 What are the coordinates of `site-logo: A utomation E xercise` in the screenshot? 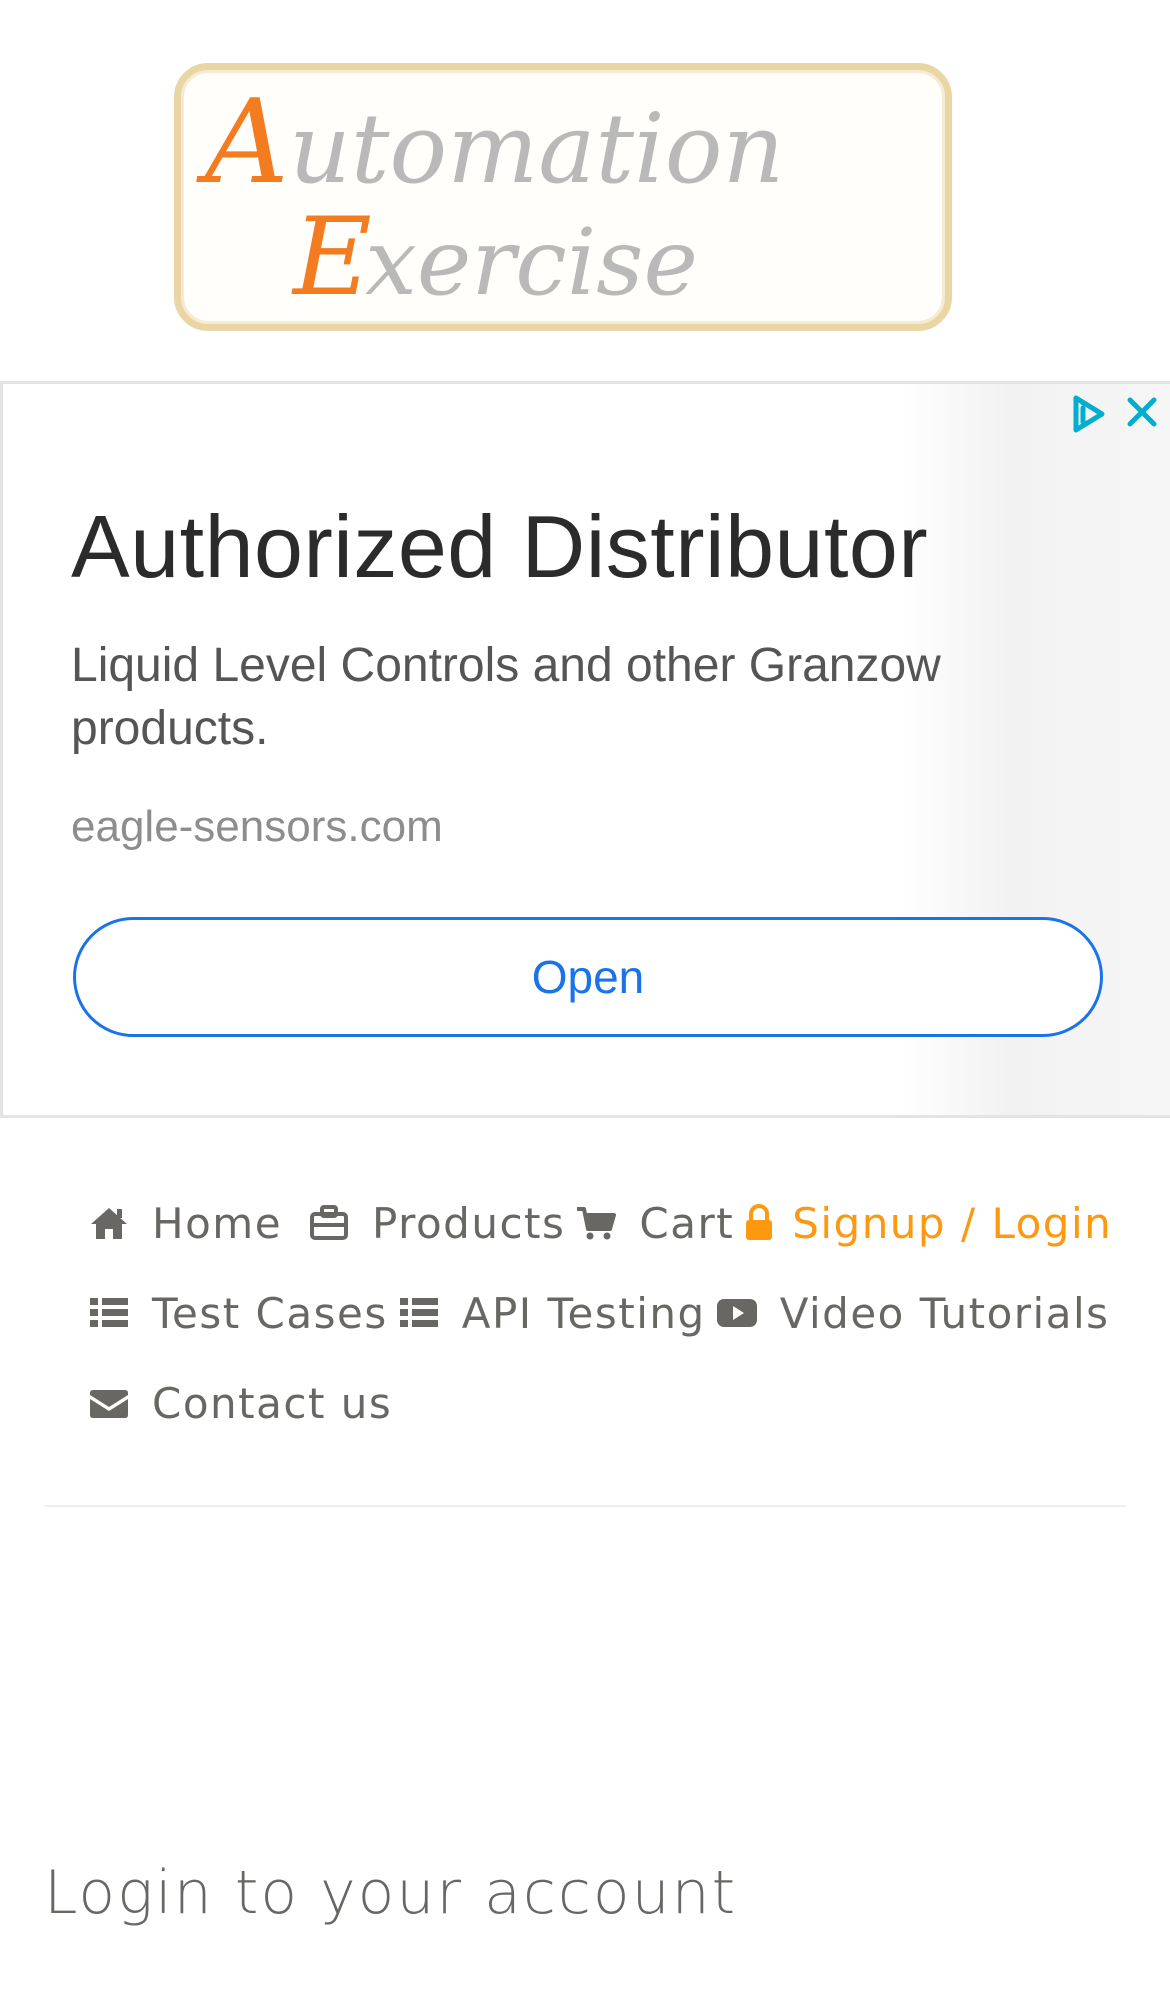 It's located at (563, 197).